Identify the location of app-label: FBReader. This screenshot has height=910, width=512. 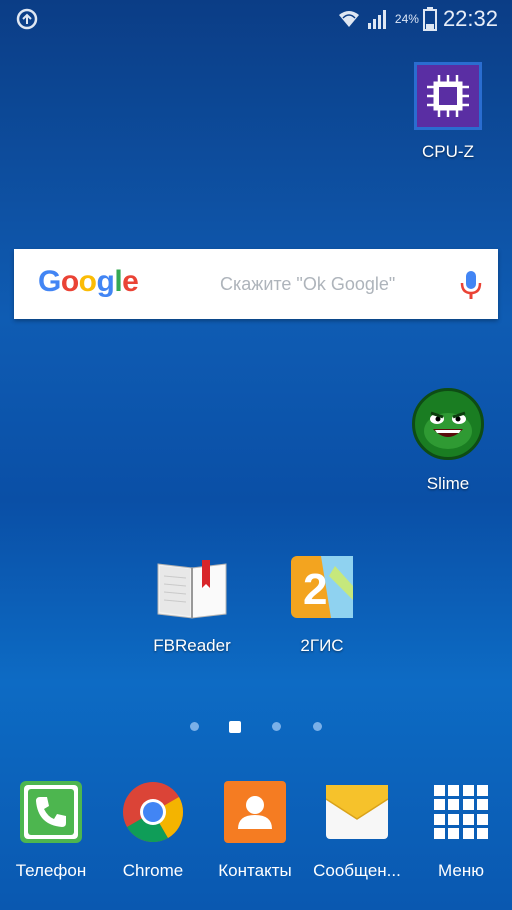
(192, 645).